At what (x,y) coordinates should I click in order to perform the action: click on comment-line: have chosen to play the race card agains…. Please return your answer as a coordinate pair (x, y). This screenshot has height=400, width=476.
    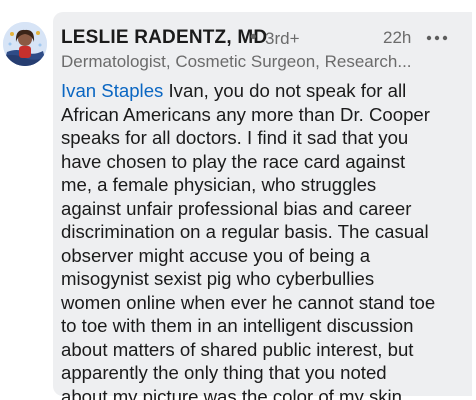
    Looking at the image, I should click on (233, 161).